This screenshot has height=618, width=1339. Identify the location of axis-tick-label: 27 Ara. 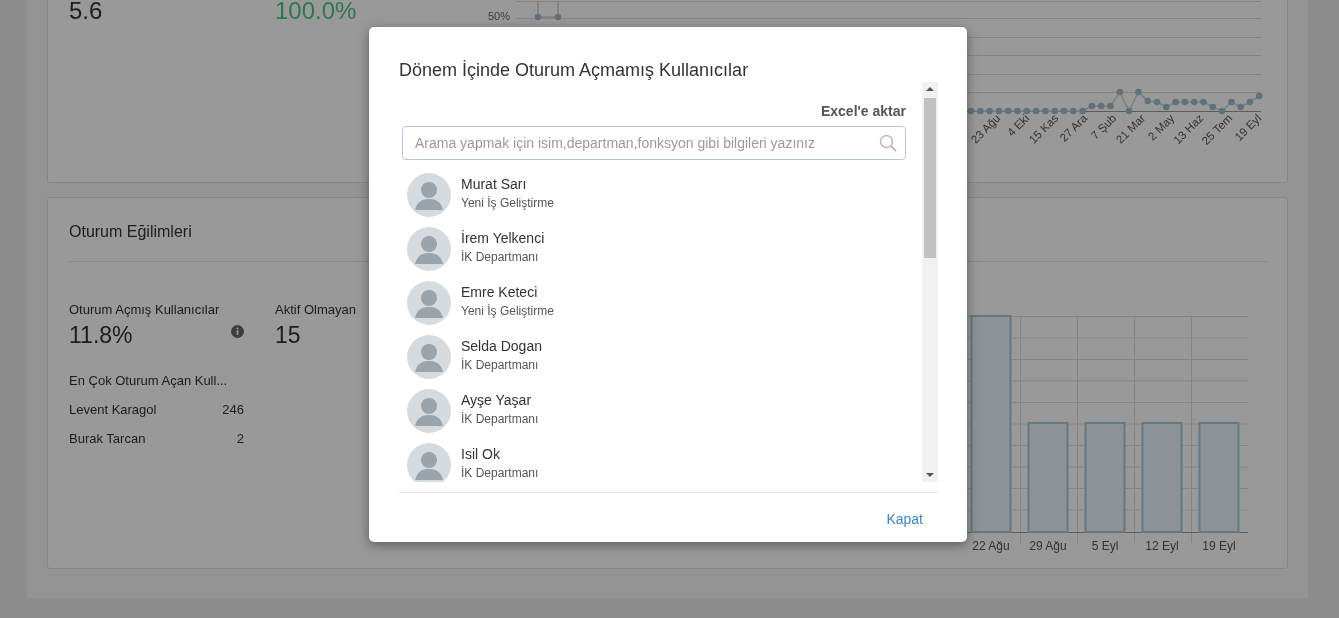
(1073, 127).